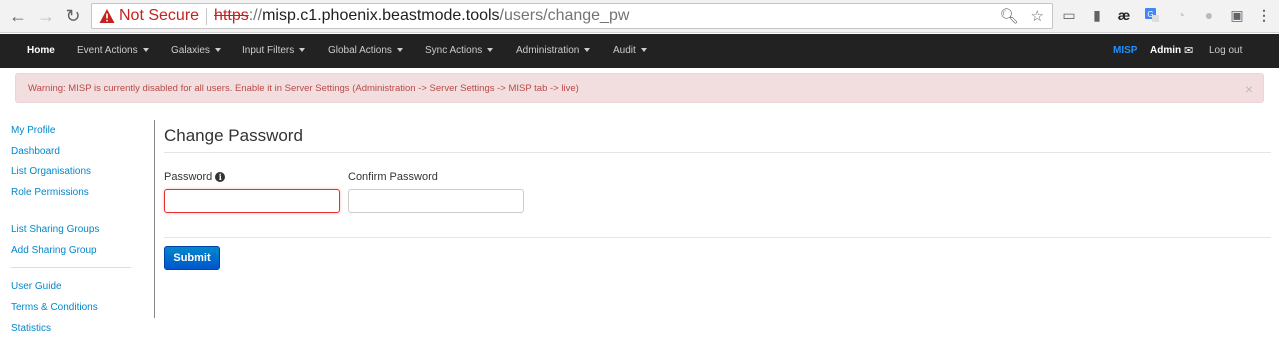 This screenshot has height=350, width=1279. What do you see at coordinates (159, 16) in the screenshot?
I see `security-label: Not Secure` at bounding box center [159, 16].